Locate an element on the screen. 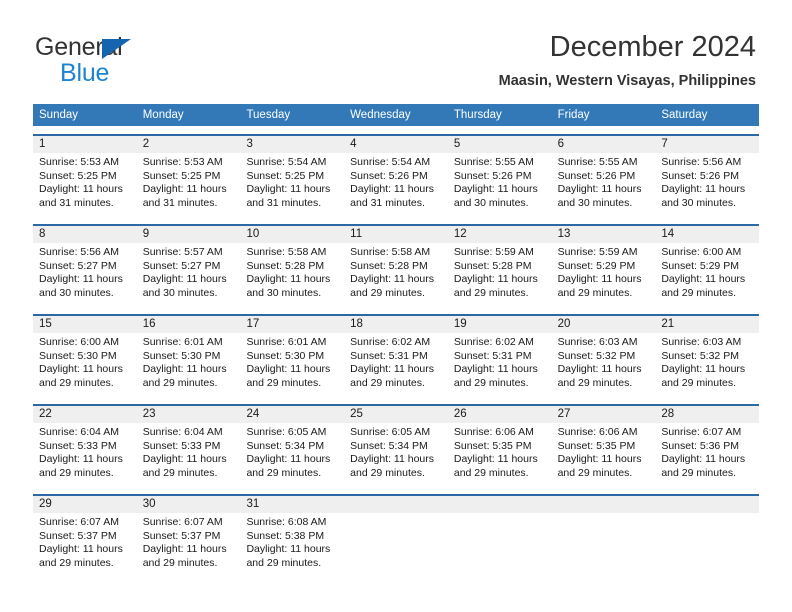  day-number: 20 is located at coordinates (604, 324).